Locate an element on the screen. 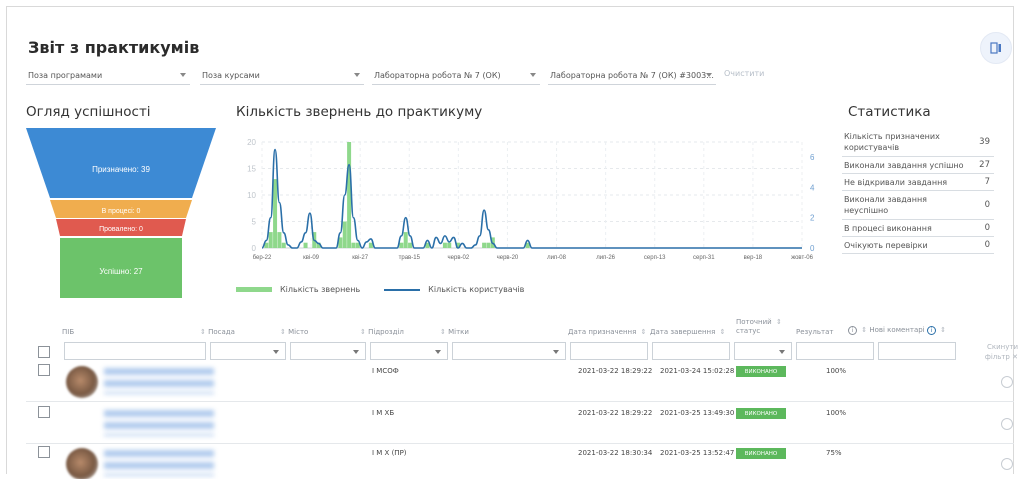 Image resolution: width=1020 pixels, height=479 pixels. reset-filter-label-2: фільтр is located at coordinates (997, 357).